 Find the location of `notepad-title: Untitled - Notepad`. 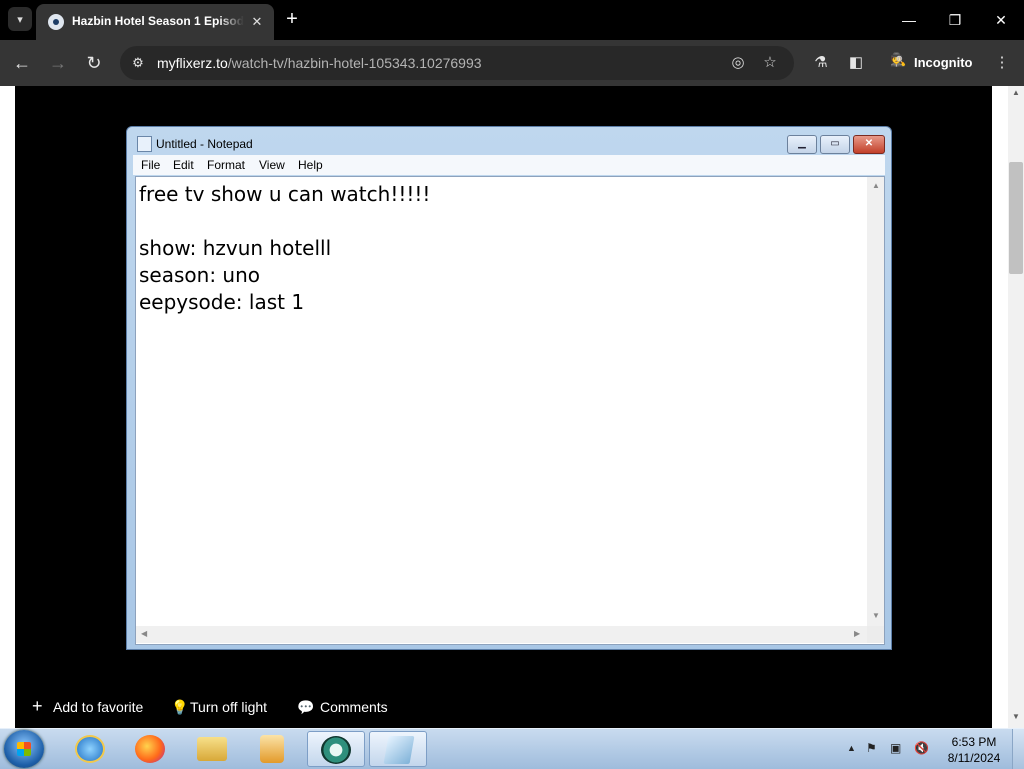

notepad-title: Untitled - Notepad is located at coordinates (204, 144).